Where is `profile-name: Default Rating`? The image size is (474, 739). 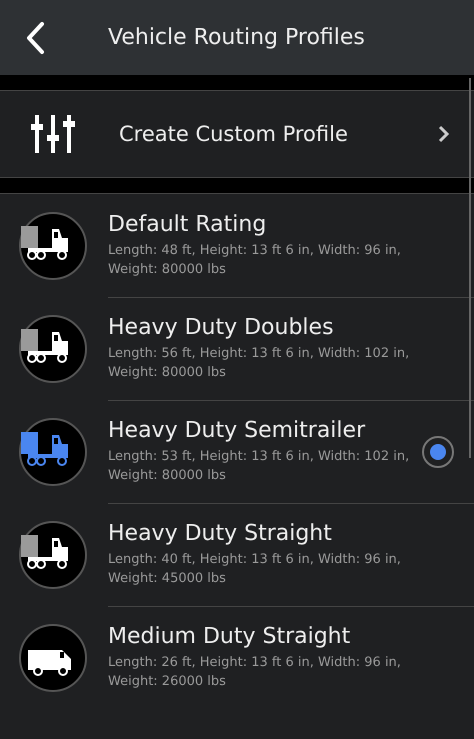
profile-name: Default Rating is located at coordinates (188, 224).